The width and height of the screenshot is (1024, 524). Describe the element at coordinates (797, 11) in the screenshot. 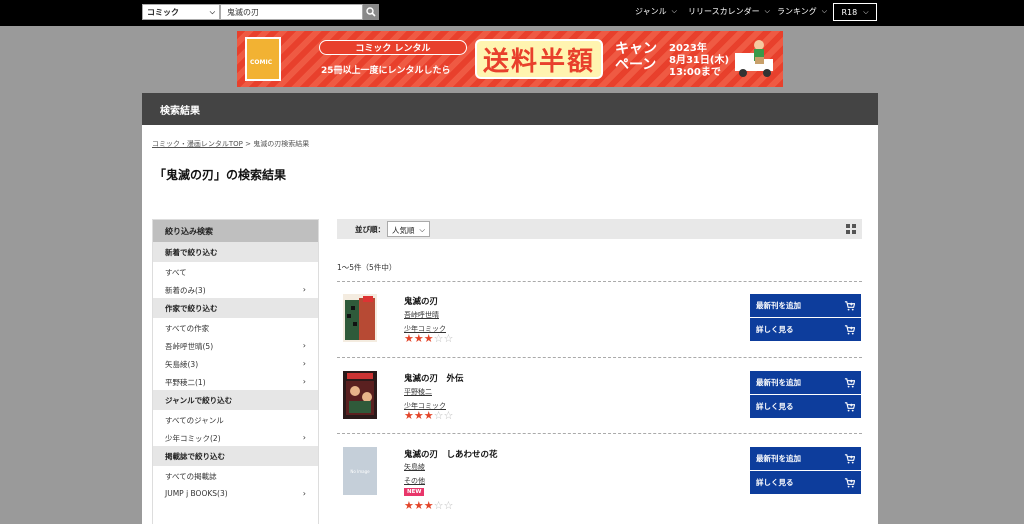

I see `nav-ranking-label: ランキング` at that location.